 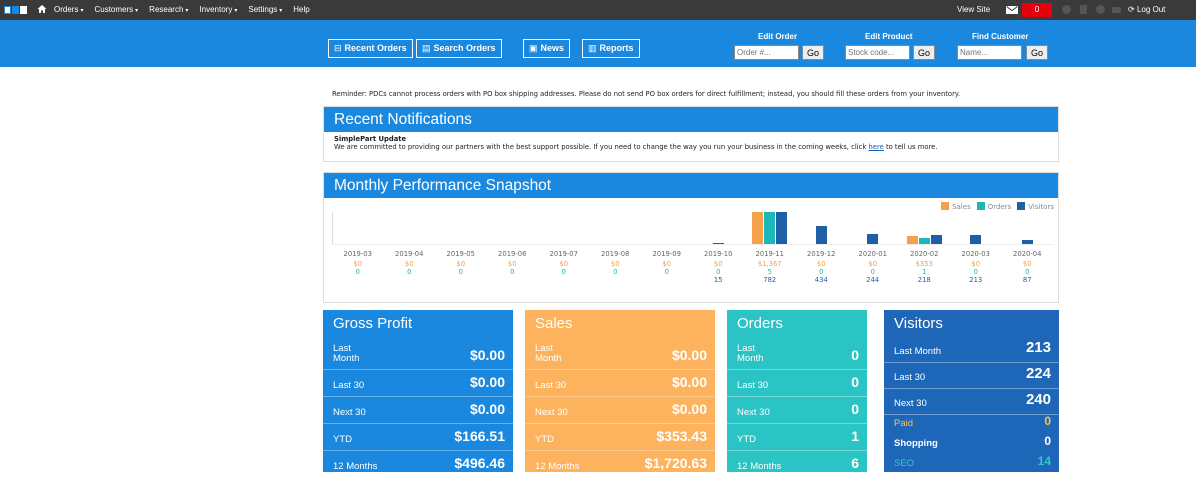 What do you see at coordinates (1037, 52) in the screenshot?
I see `find-customer-go-button: Go` at bounding box center [1037, 52].